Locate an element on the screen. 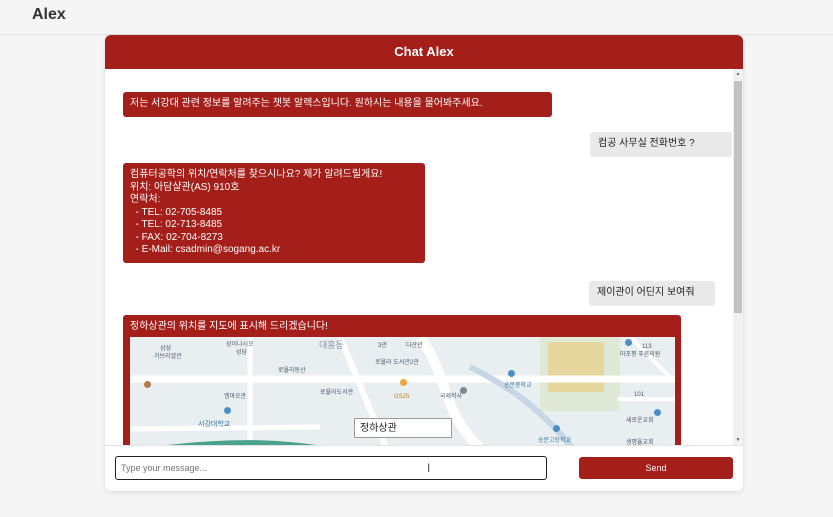 This screenshot has width=833, height=517. scrollbar-thumb is located at coordinates (738, 197).